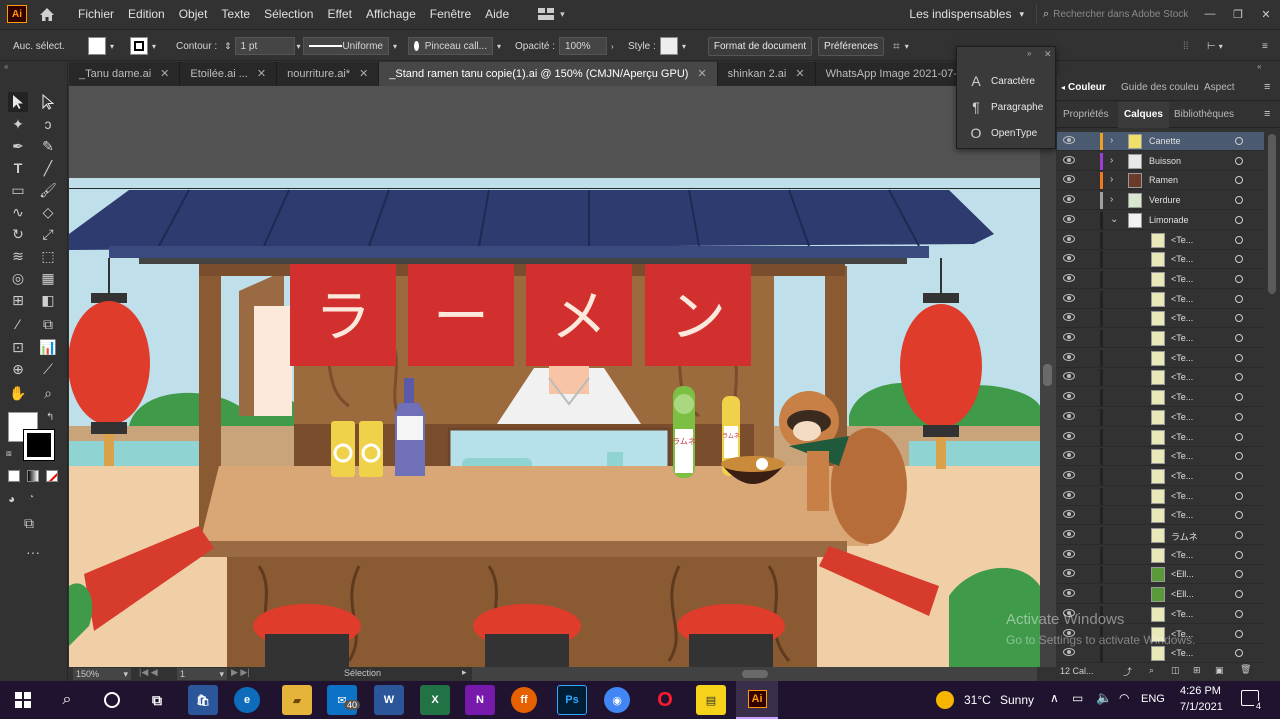 The width and height of the screenshot is (1280, 719). What do you see at coordinates (1151, 670) in the screenshot?
I see `locate-object-icon: ⌕` at bounding box center [1151, 670].